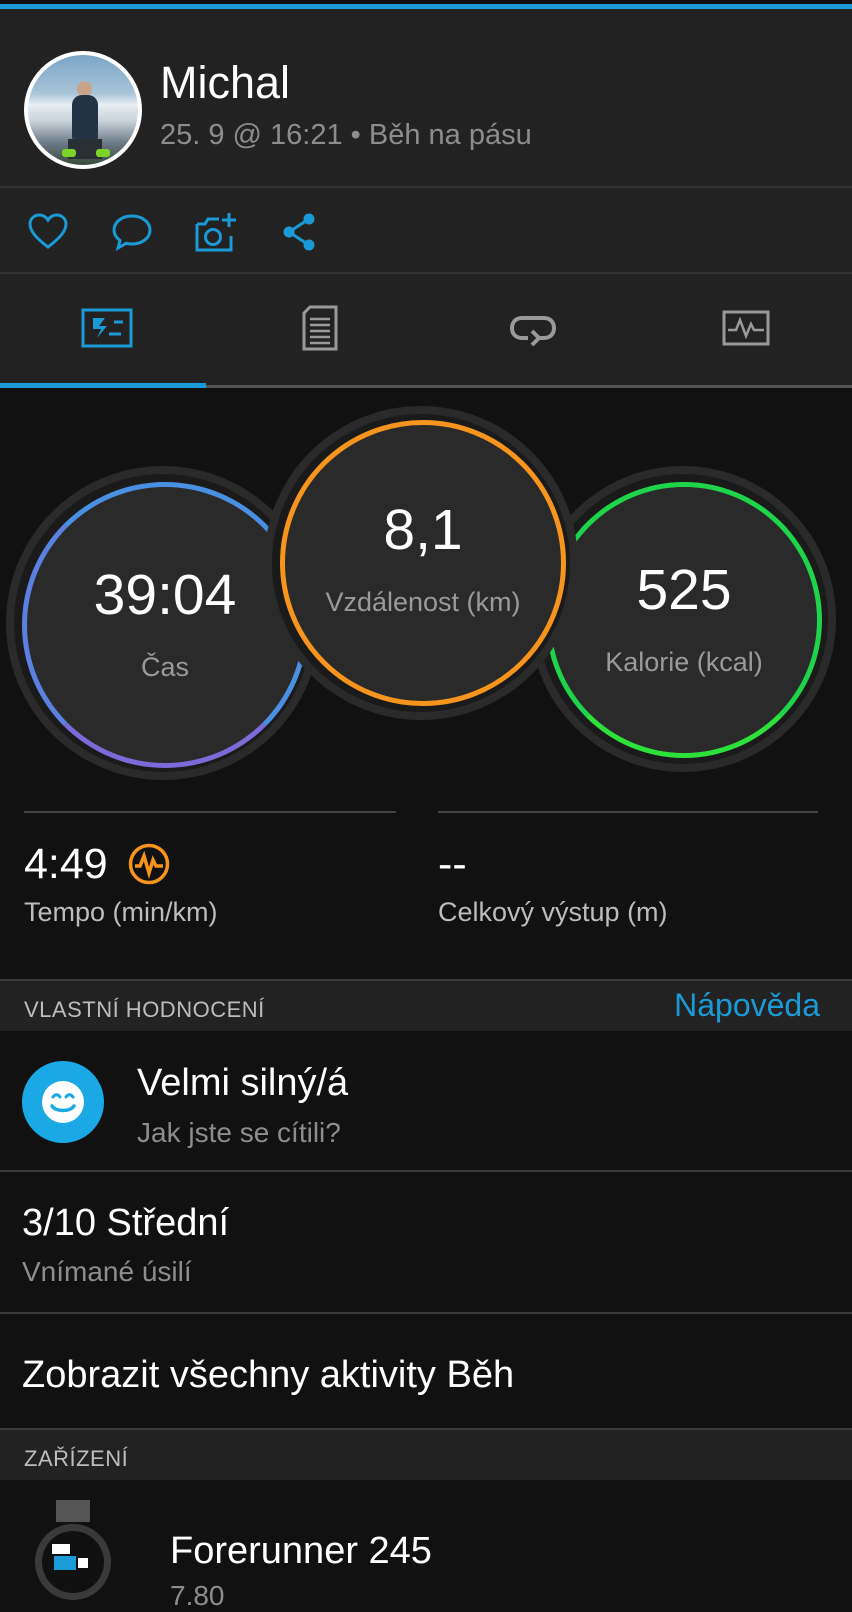 Image resolution: width=852 pixels, height=1612 pixels. What do you see at coordinates (684, 662) in the screenshot?
I see `calories-label: Kalorie (kcal)` at bounding box center [684, 662].